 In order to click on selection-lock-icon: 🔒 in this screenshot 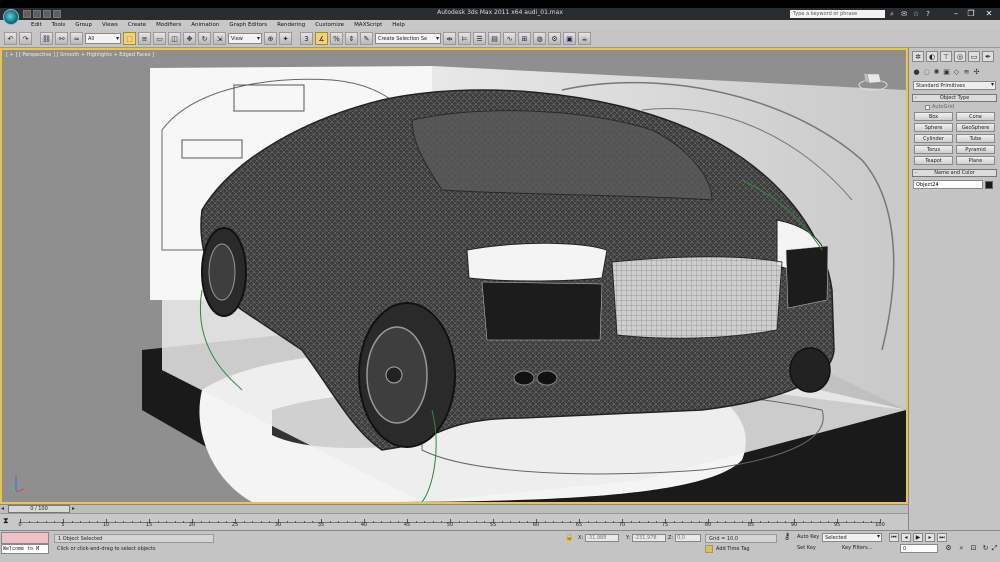, I will do `click(569, 537)`.